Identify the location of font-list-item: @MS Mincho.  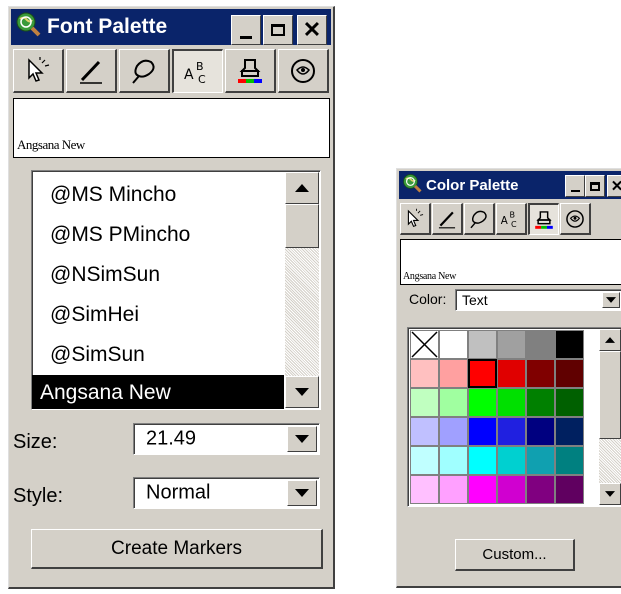
(158, 195).